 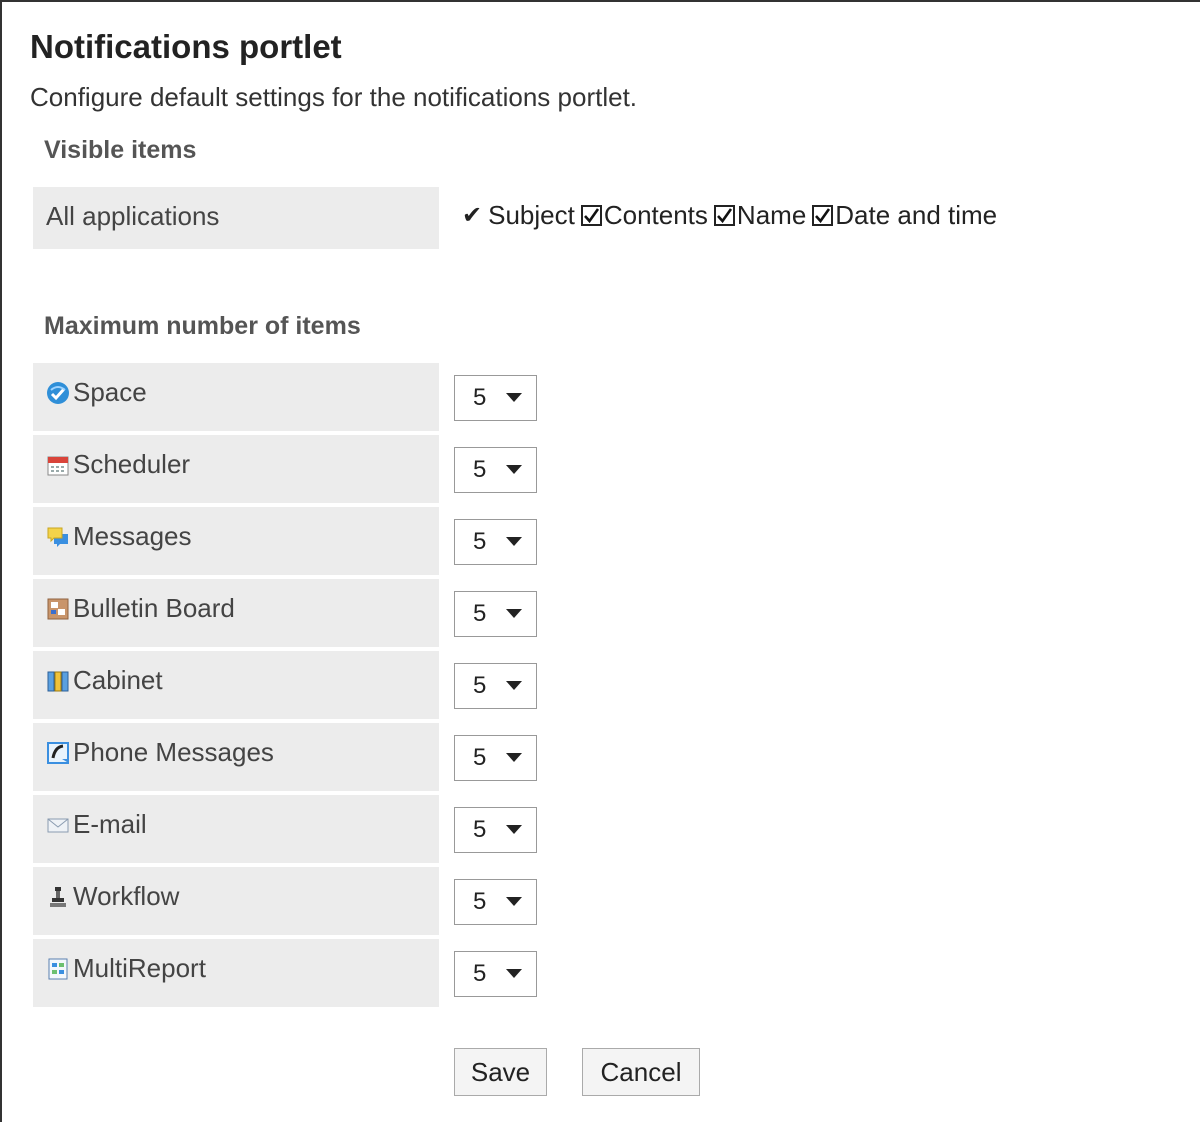 What do you see at coordinates (120, 150) in the screenshot?
I see `visible-items-heading: Visible items` at bounding box center [120, 150].